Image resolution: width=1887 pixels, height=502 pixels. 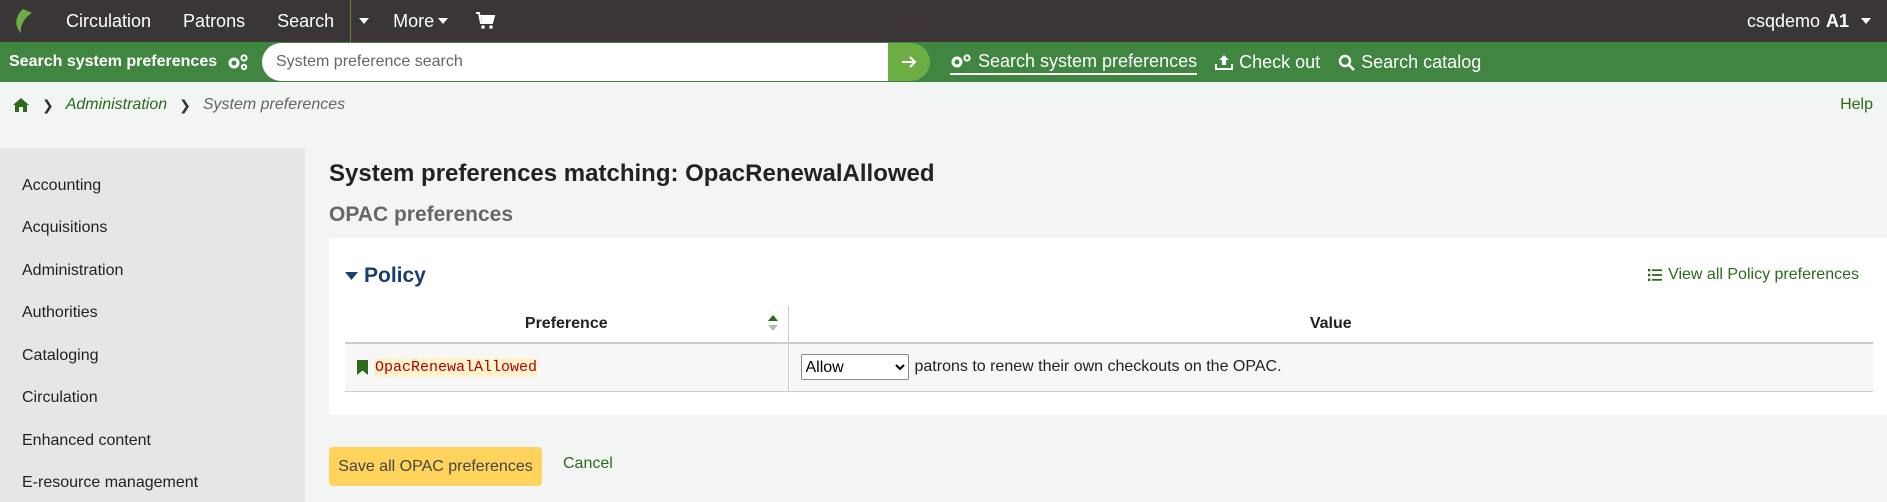 I want to click on tab-search-catalog: Search catalog, so click(x=1409, y=62).